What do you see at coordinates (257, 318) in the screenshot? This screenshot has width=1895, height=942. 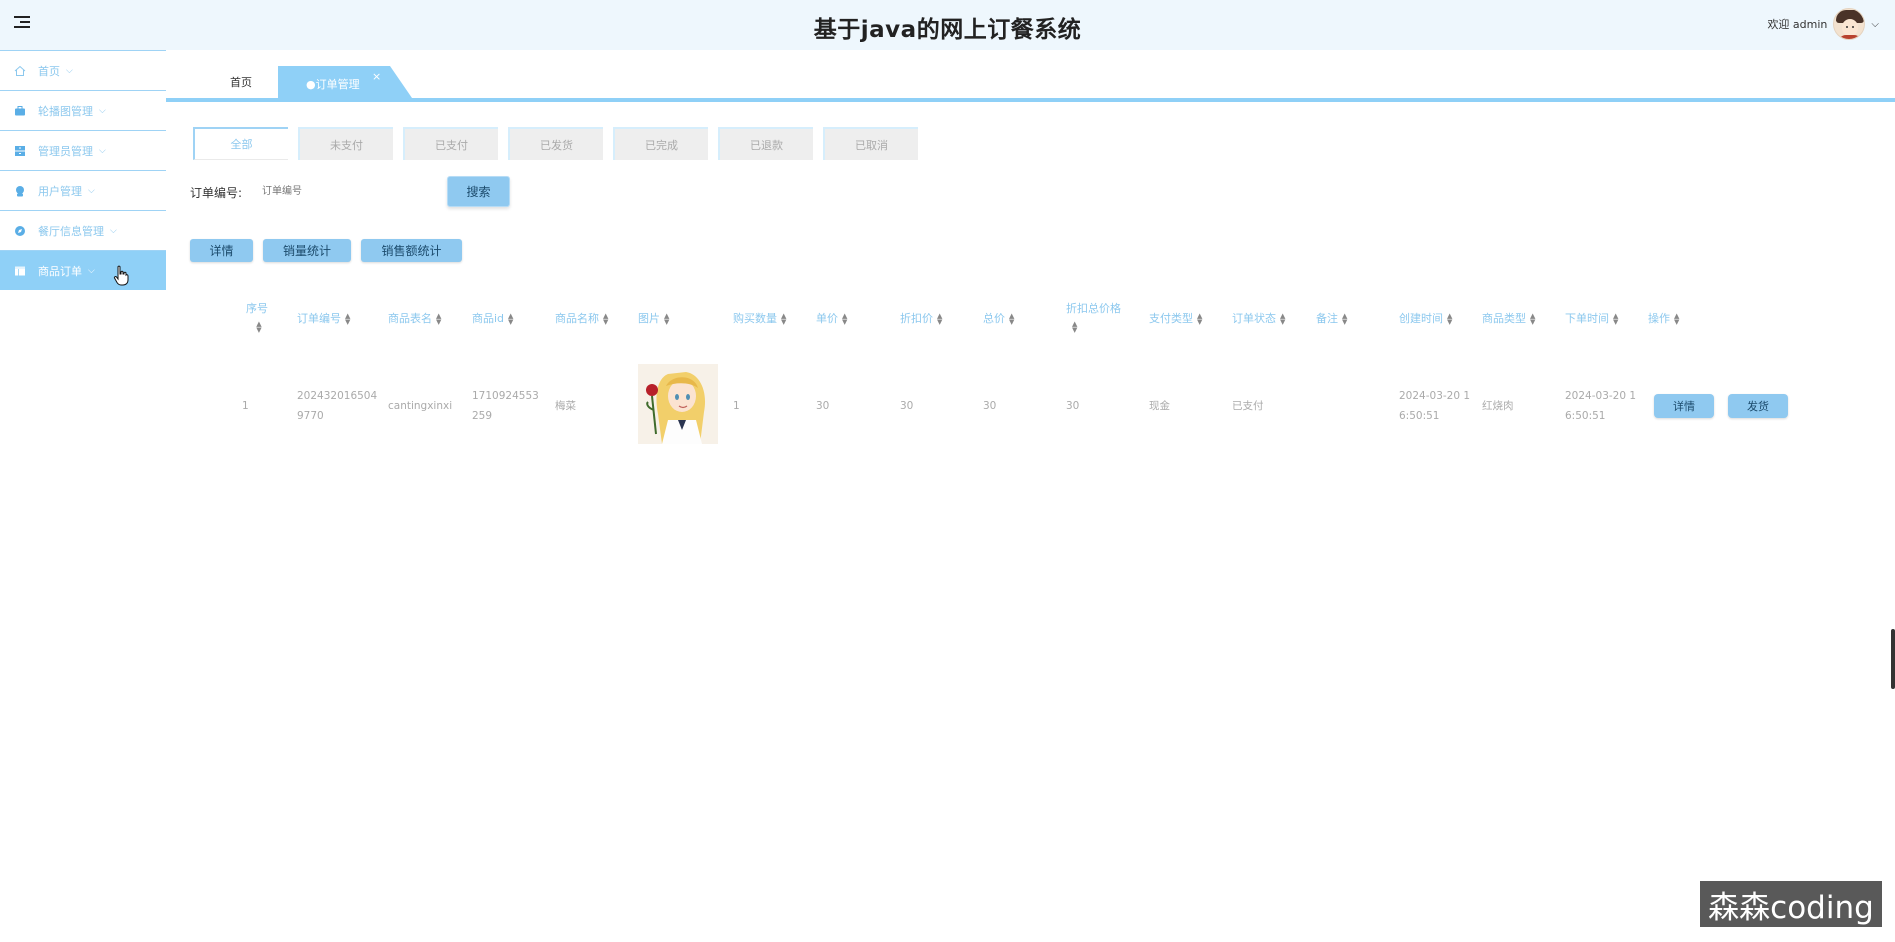 I see `column-header: 序号 ▲ ▼` at bounding box center [257, 318].